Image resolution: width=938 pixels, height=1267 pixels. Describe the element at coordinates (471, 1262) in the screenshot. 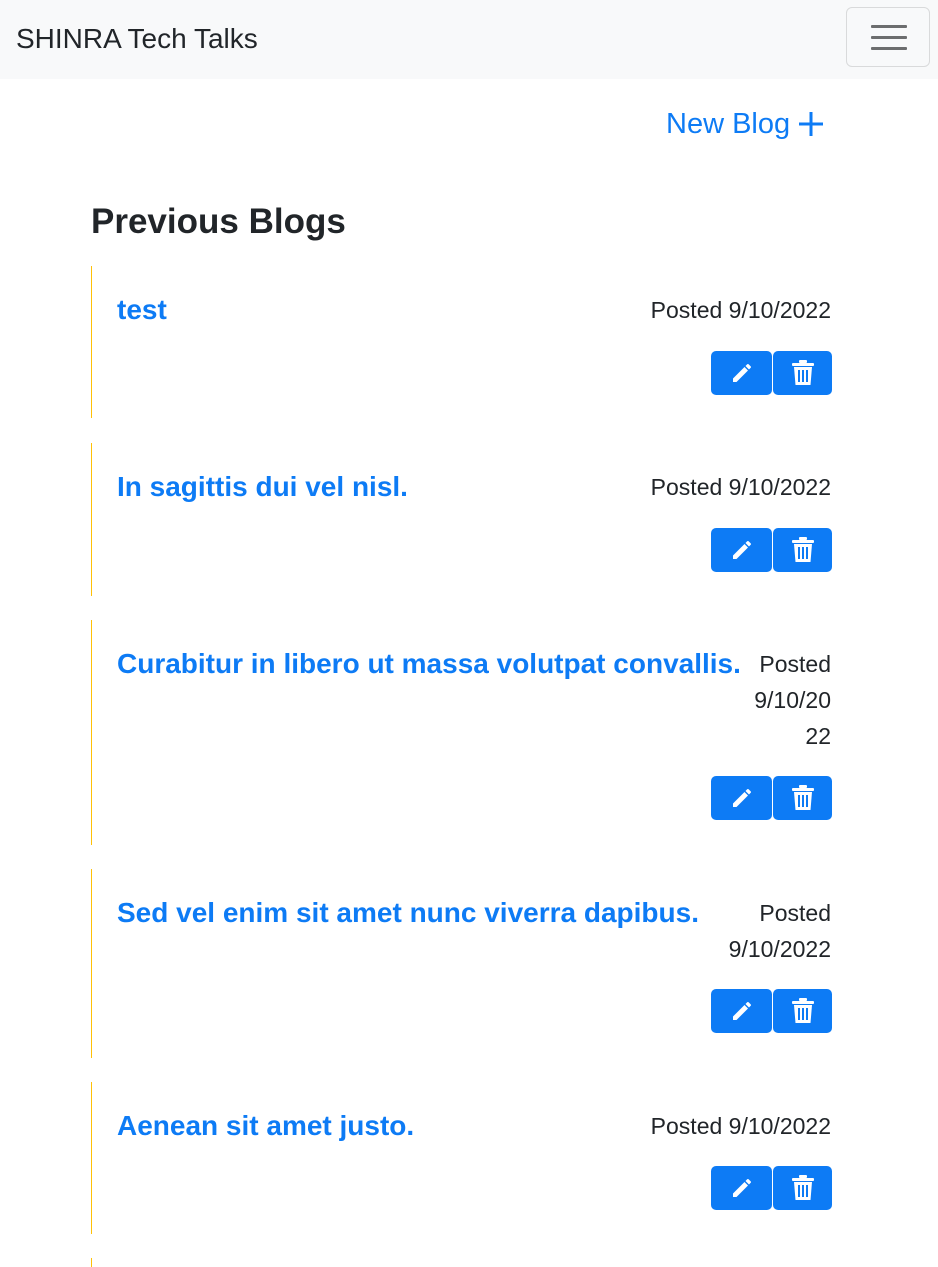

I see `blog-card-partial` at that location.